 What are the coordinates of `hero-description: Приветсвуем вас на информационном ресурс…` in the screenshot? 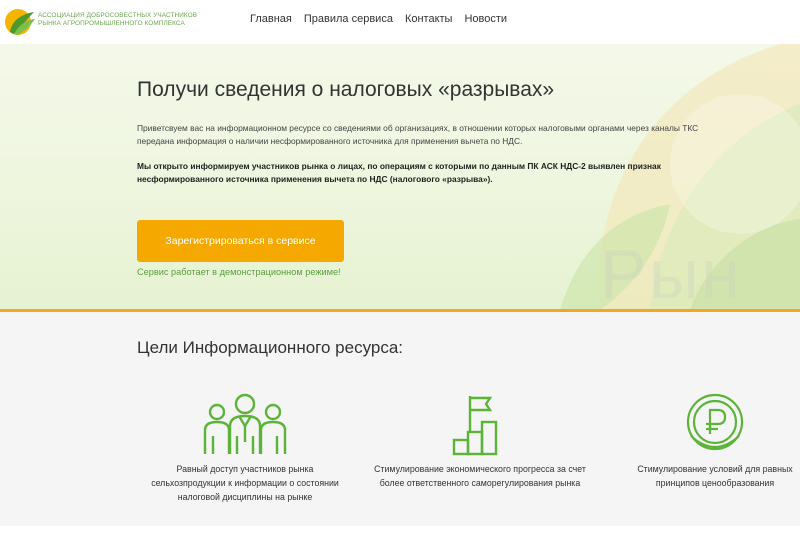 It's located at (418, 134).